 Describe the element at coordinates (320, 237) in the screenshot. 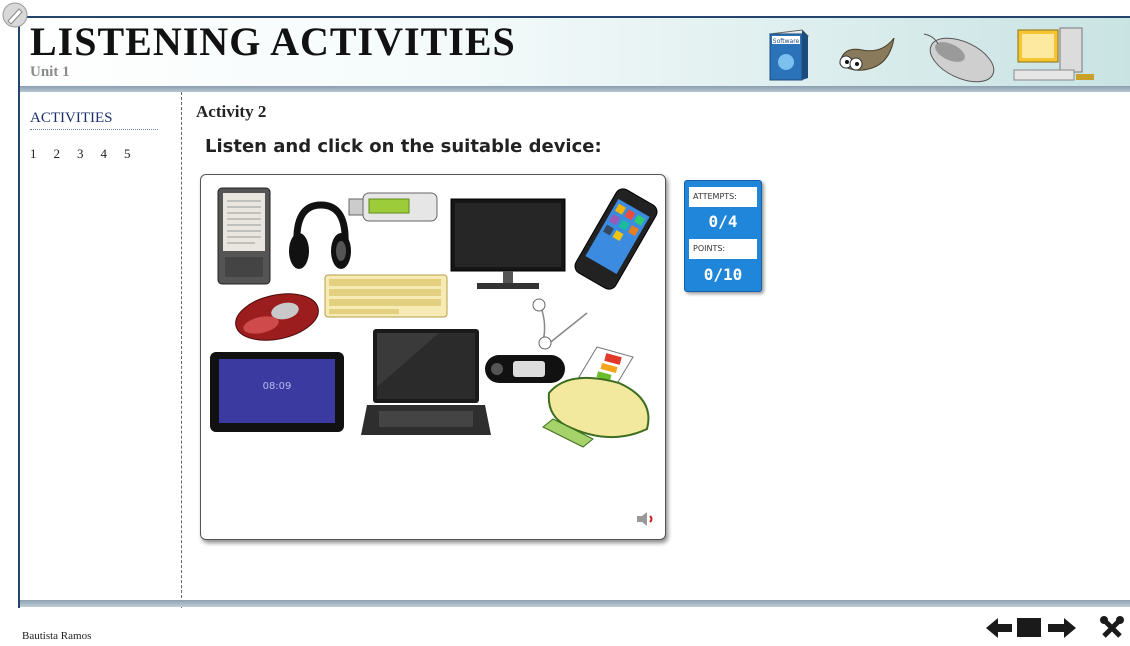

I see `headphones-device` at that location.